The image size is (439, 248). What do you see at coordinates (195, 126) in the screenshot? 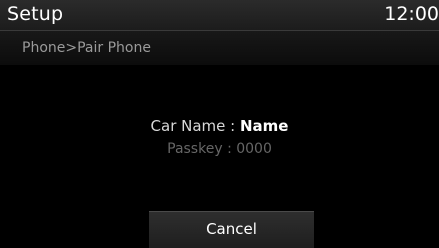
I see `car-name-label: Car Name :` at bounding box center [195, 126].